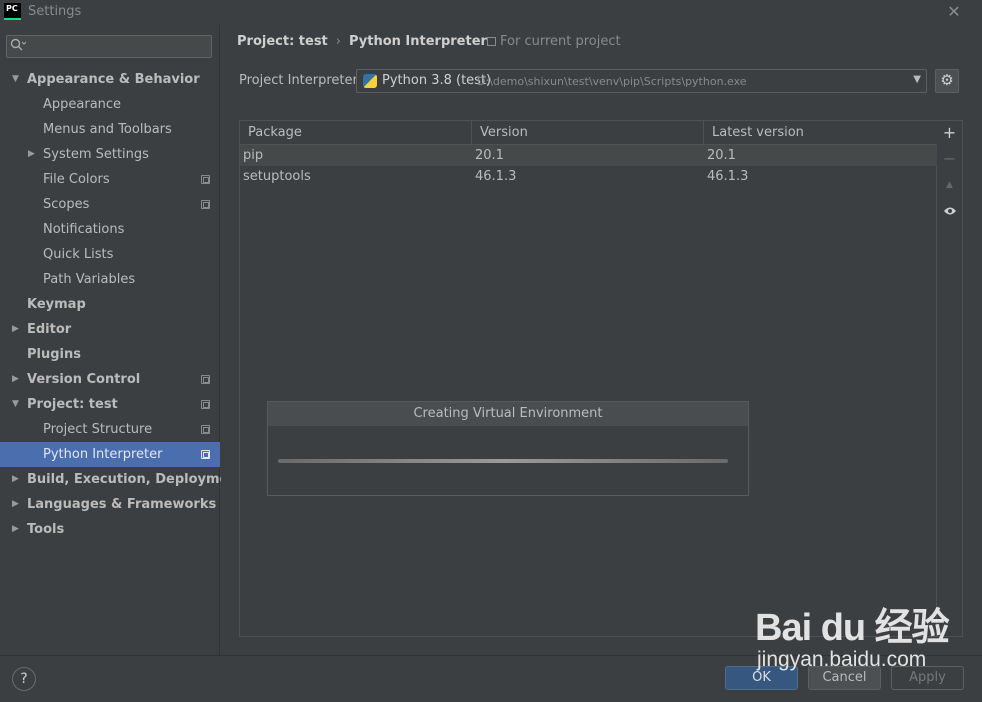 Image resolution: width=982 pixels, height=702 pixels. What do you see at coordinates (54, 354) in the screenshot?
I see `sidebar-item-label: Plugins` at bounding box center [54, 354].